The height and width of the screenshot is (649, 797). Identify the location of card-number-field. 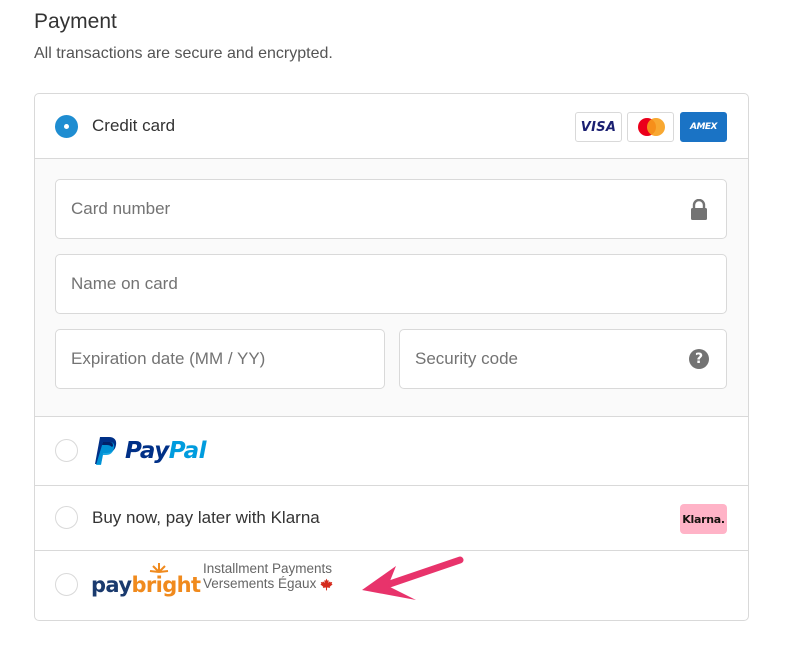
(391, 209).